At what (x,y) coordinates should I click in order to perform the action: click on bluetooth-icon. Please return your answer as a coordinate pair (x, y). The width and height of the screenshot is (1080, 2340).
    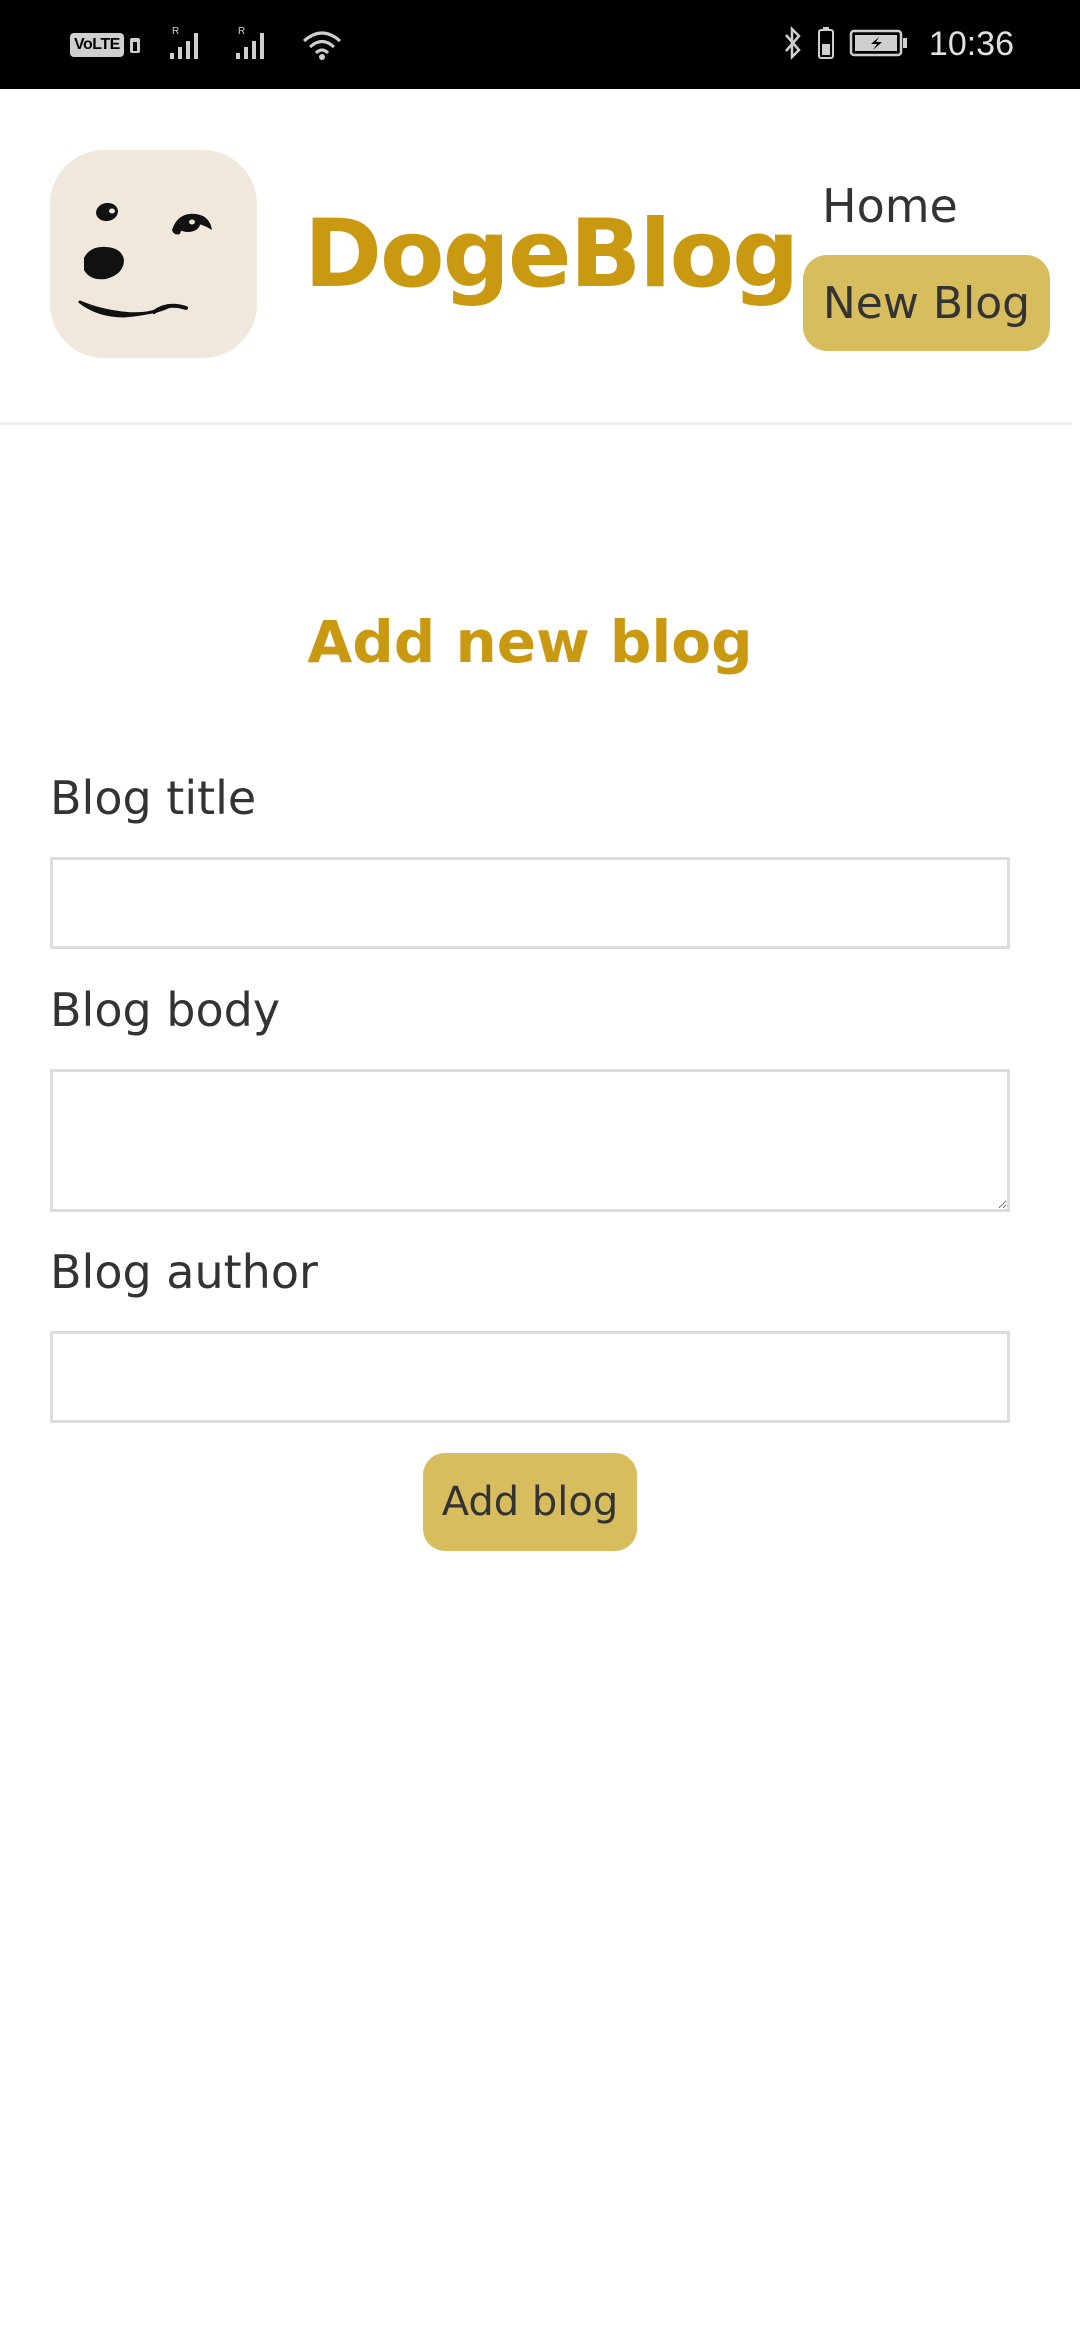
    Looking at the image, I should click on (793, 44).